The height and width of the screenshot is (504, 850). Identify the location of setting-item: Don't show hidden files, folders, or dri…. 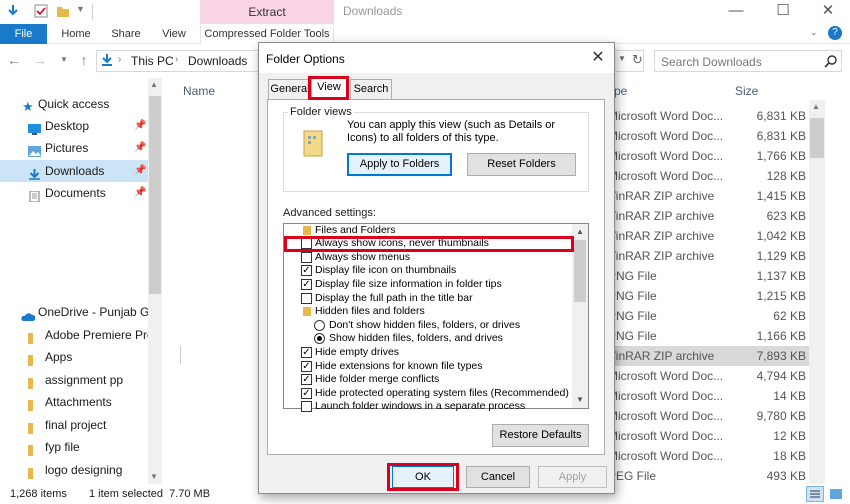
(428, 326).